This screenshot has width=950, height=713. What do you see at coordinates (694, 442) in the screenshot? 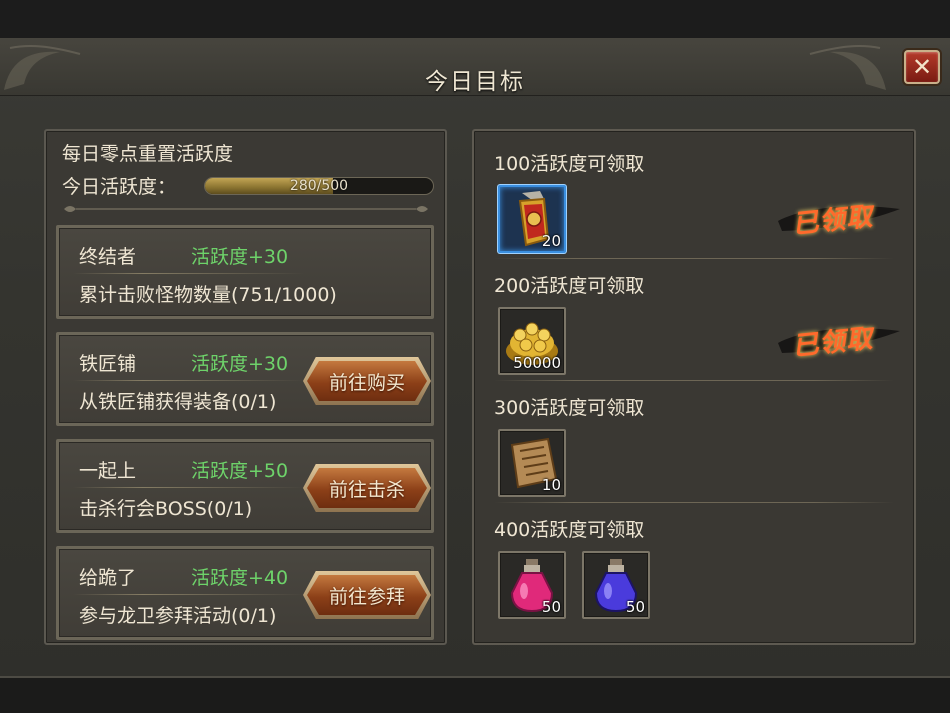
I see `reward-tier: 300活跃度可领取 10` at bounding box center [694, 442].